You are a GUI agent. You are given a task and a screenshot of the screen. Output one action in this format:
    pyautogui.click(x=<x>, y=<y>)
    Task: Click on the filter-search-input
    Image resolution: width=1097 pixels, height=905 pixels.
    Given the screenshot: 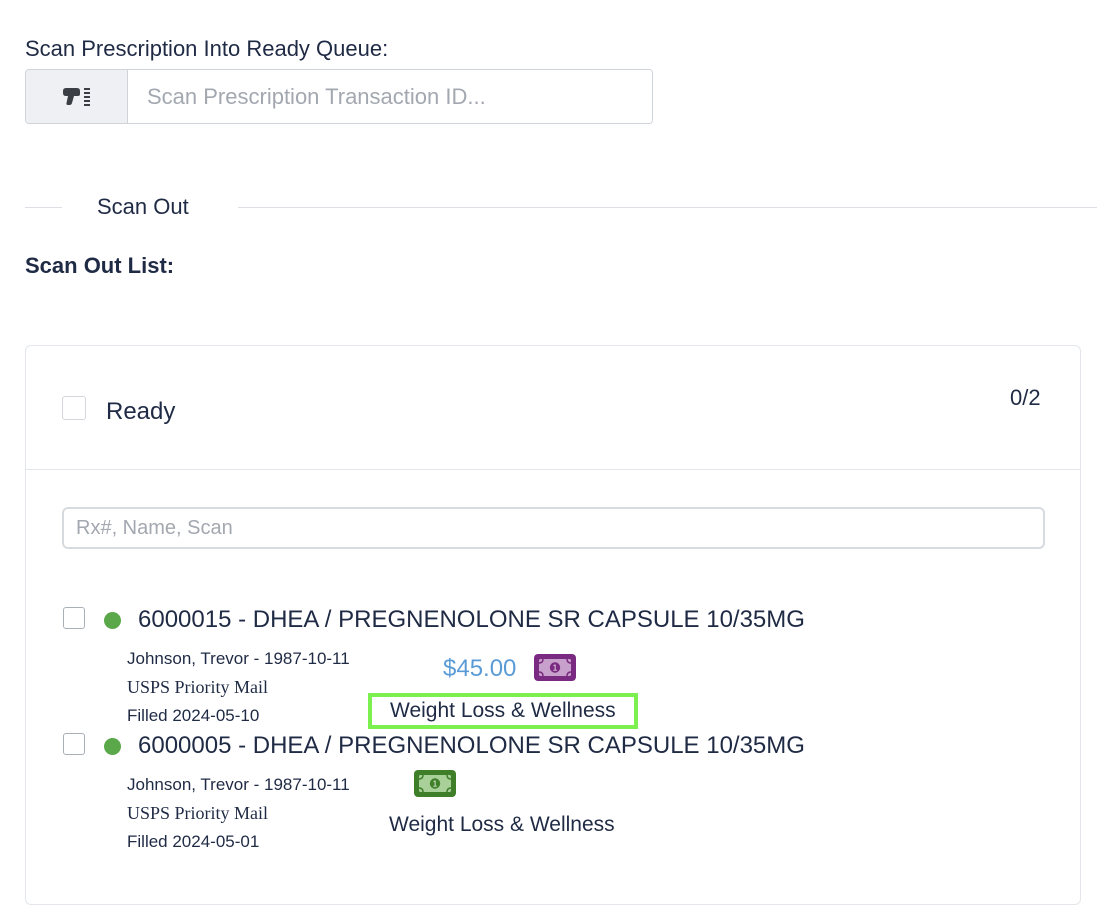 What is the action you would take?
    pyautogui.click(x=553, y=528)
    